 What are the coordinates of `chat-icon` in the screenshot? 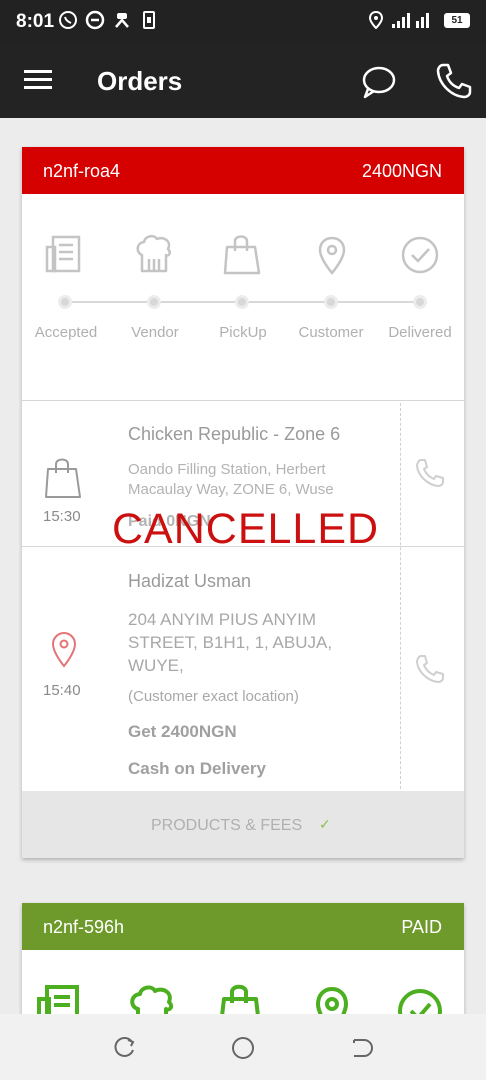 It's located at (379, 82).